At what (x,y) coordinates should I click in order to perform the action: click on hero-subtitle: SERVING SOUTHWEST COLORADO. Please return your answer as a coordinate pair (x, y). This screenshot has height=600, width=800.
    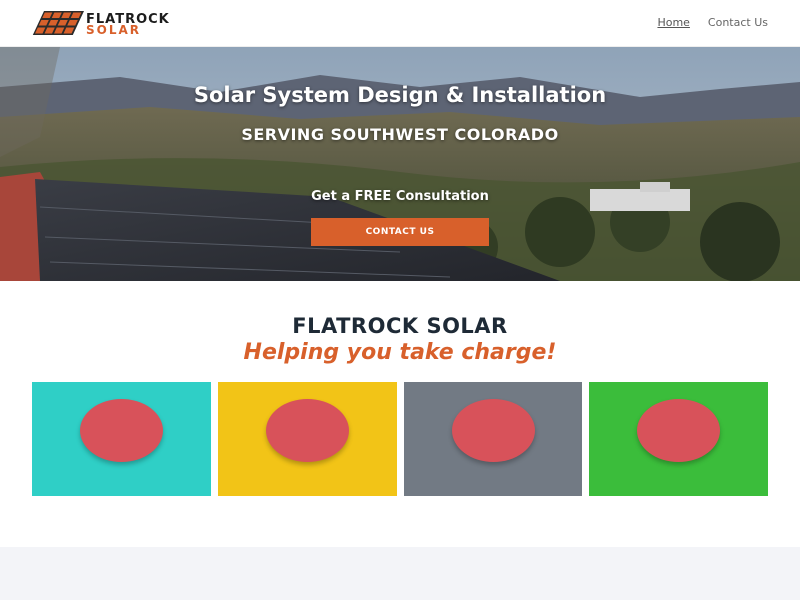
    Looking at the image, I should click on (400, 134).